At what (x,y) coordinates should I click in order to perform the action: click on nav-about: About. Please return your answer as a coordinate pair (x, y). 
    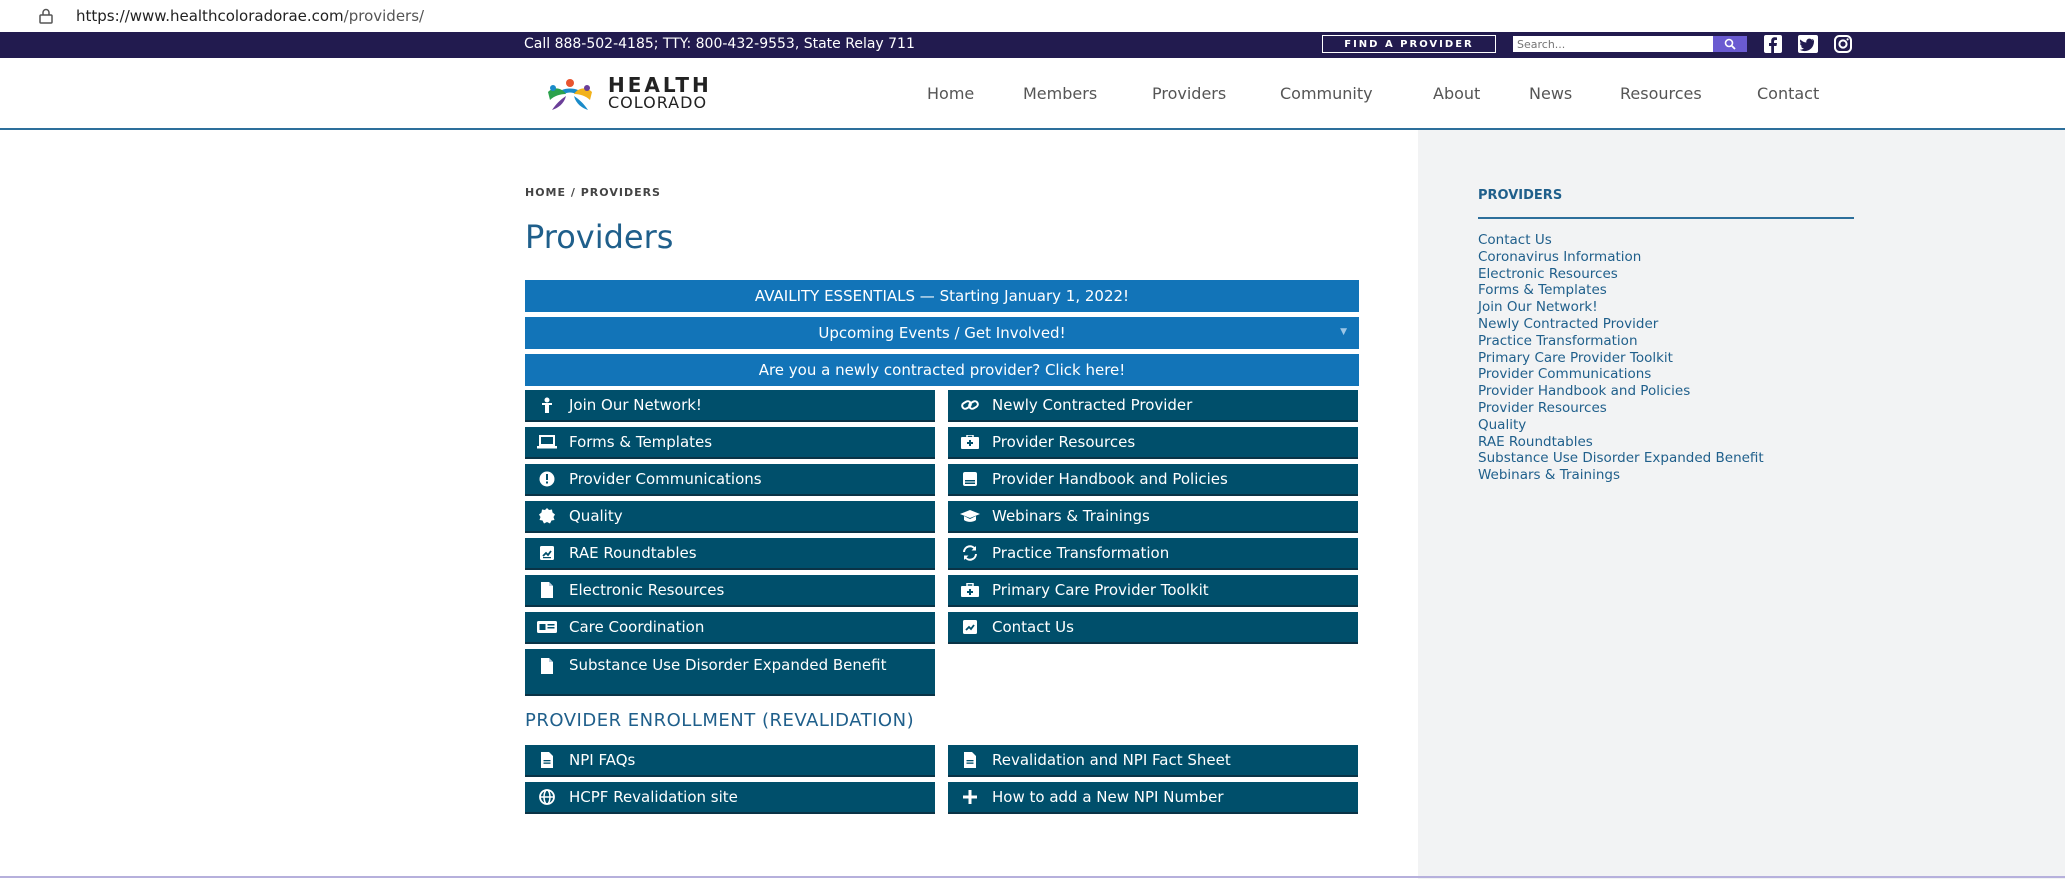
    Looking at the image, I should click on (1456, 93).